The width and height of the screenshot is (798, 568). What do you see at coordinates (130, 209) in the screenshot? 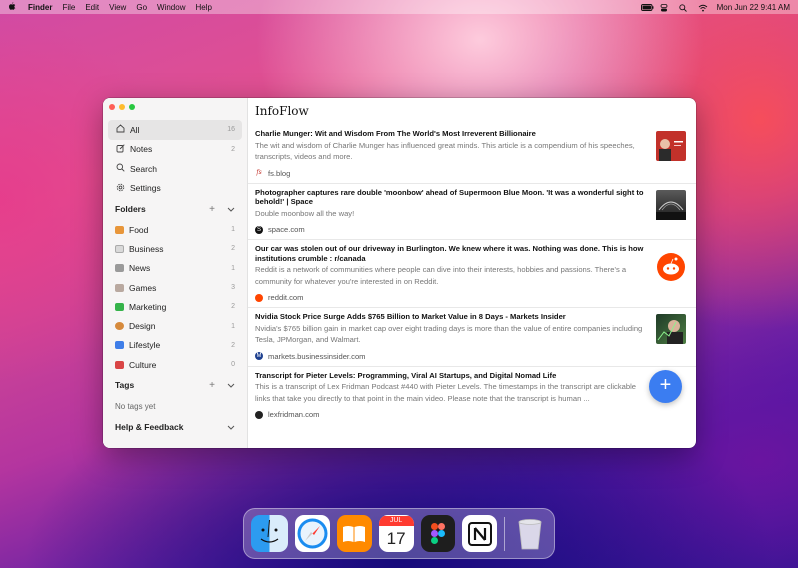
I see `folders-heading: Folders` at bounding box center [130, 209].